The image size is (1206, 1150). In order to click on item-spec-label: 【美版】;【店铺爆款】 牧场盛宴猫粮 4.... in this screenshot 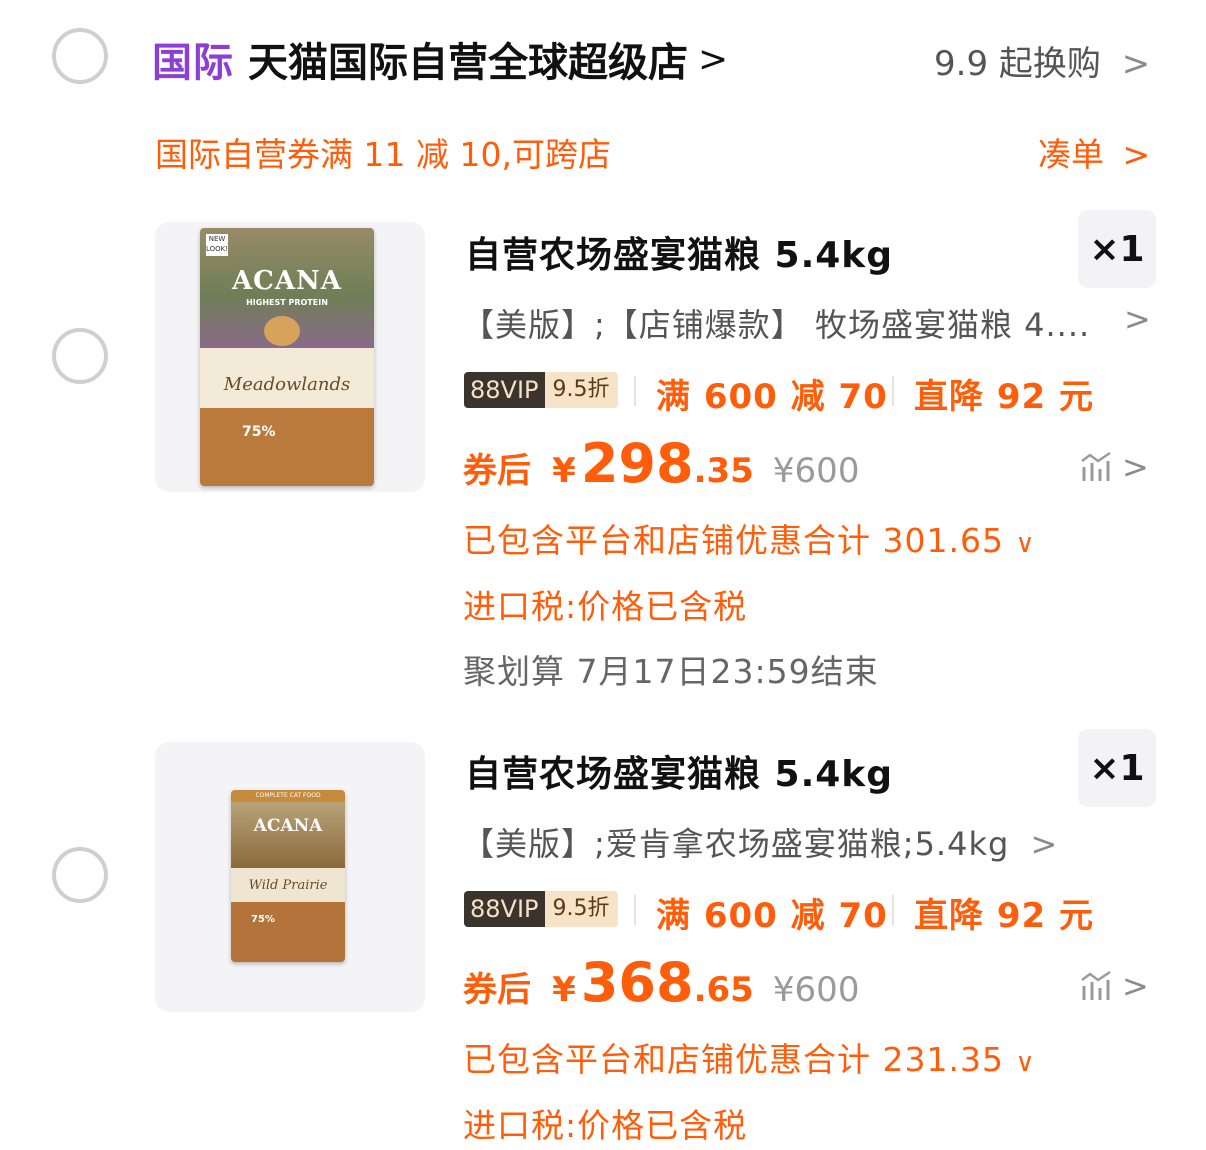, I will do `click(776, 325)`.